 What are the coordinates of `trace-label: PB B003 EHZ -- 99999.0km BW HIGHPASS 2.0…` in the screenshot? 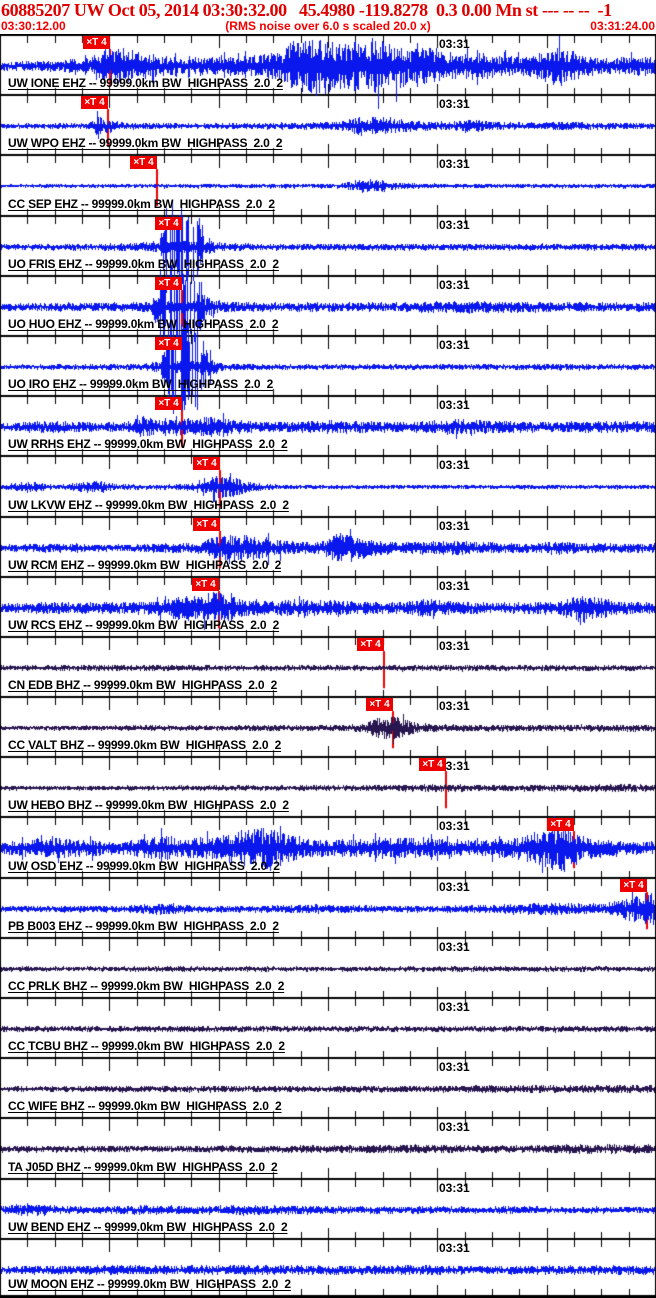 It's located at (143, 926).